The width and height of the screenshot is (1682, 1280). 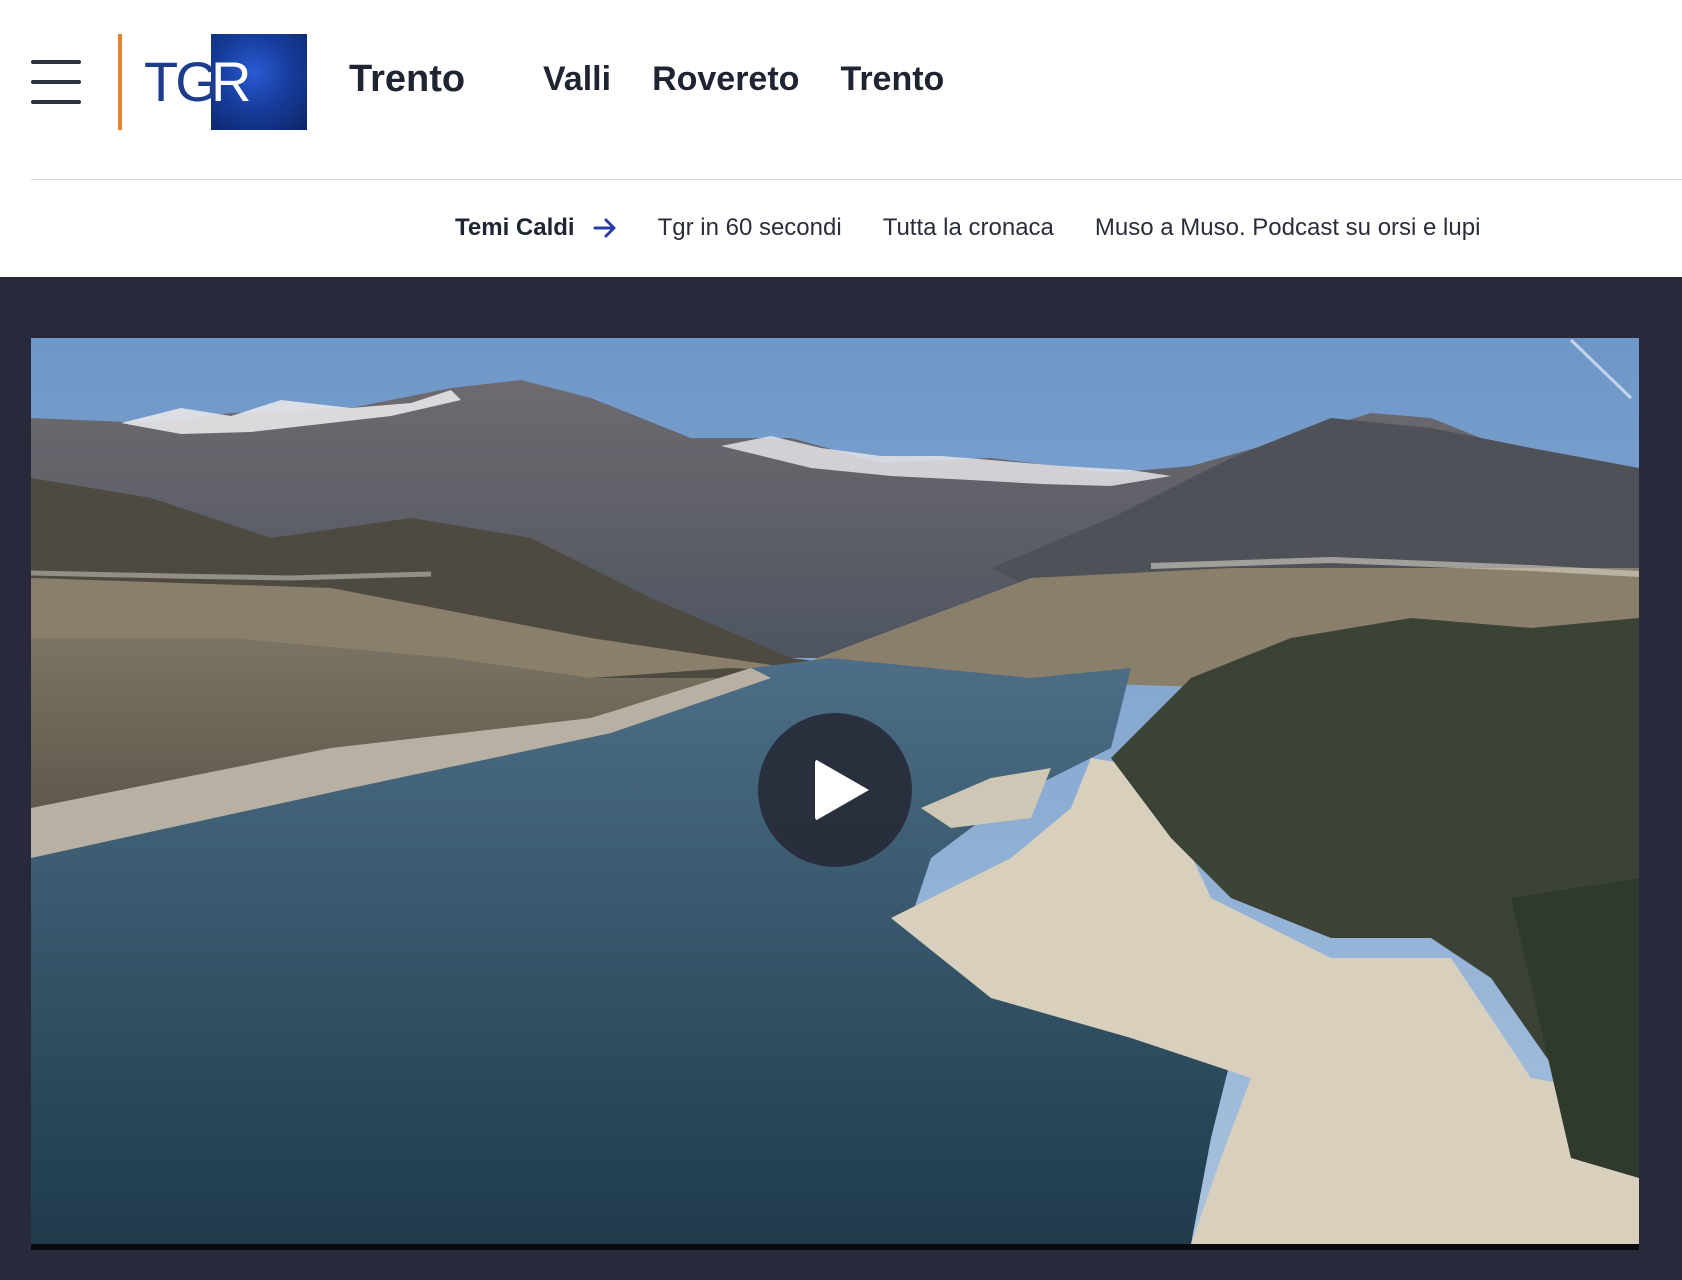 What do you see at coordinates (56, 82) in the screenshot?
I see `menu-button` at bounding box center [56, 82].